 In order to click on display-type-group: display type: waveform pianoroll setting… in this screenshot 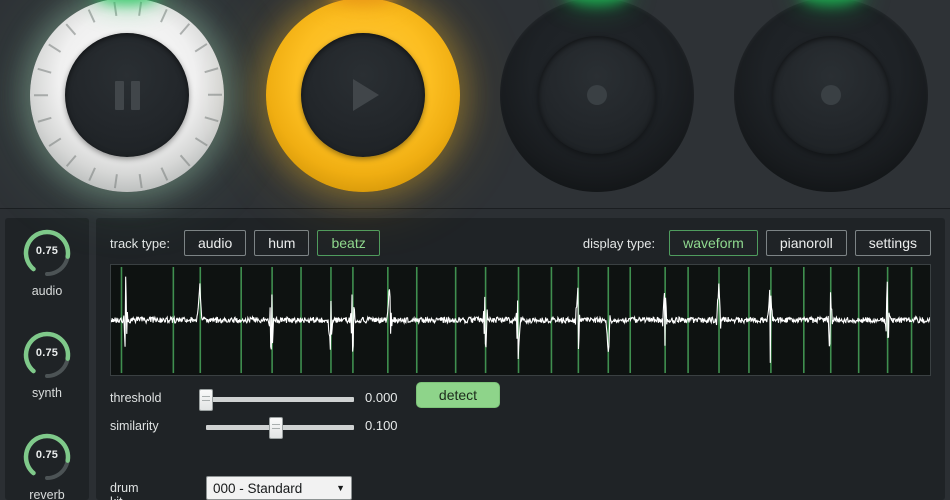, I will do `click(757, 243)`.